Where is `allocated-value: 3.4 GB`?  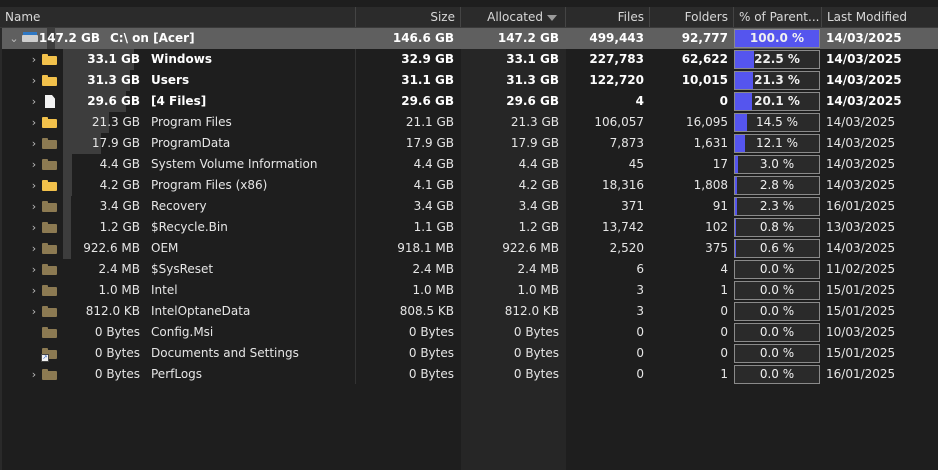
allocated-value: 3.4 GB is located at coordinates (538, 206).